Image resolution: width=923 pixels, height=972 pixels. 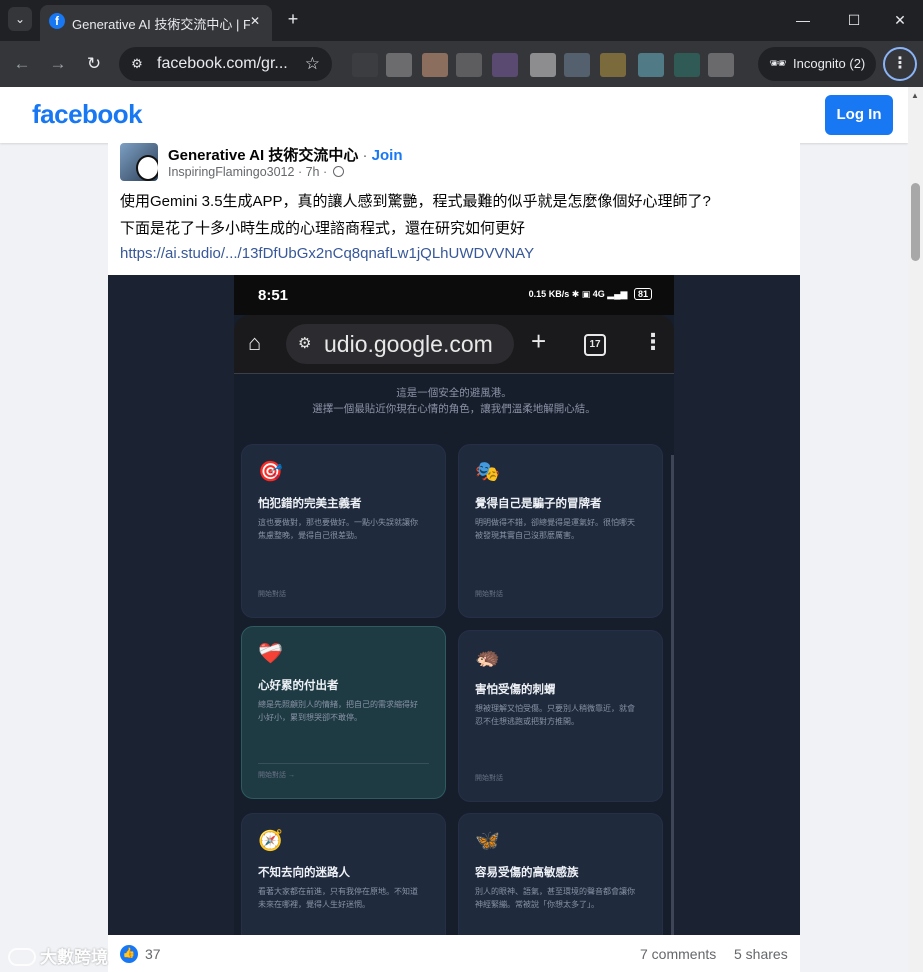 I want to click on card-desc-line: 未來在哪裡，覺得人生好迷惘。, so click(x=314, y=904).